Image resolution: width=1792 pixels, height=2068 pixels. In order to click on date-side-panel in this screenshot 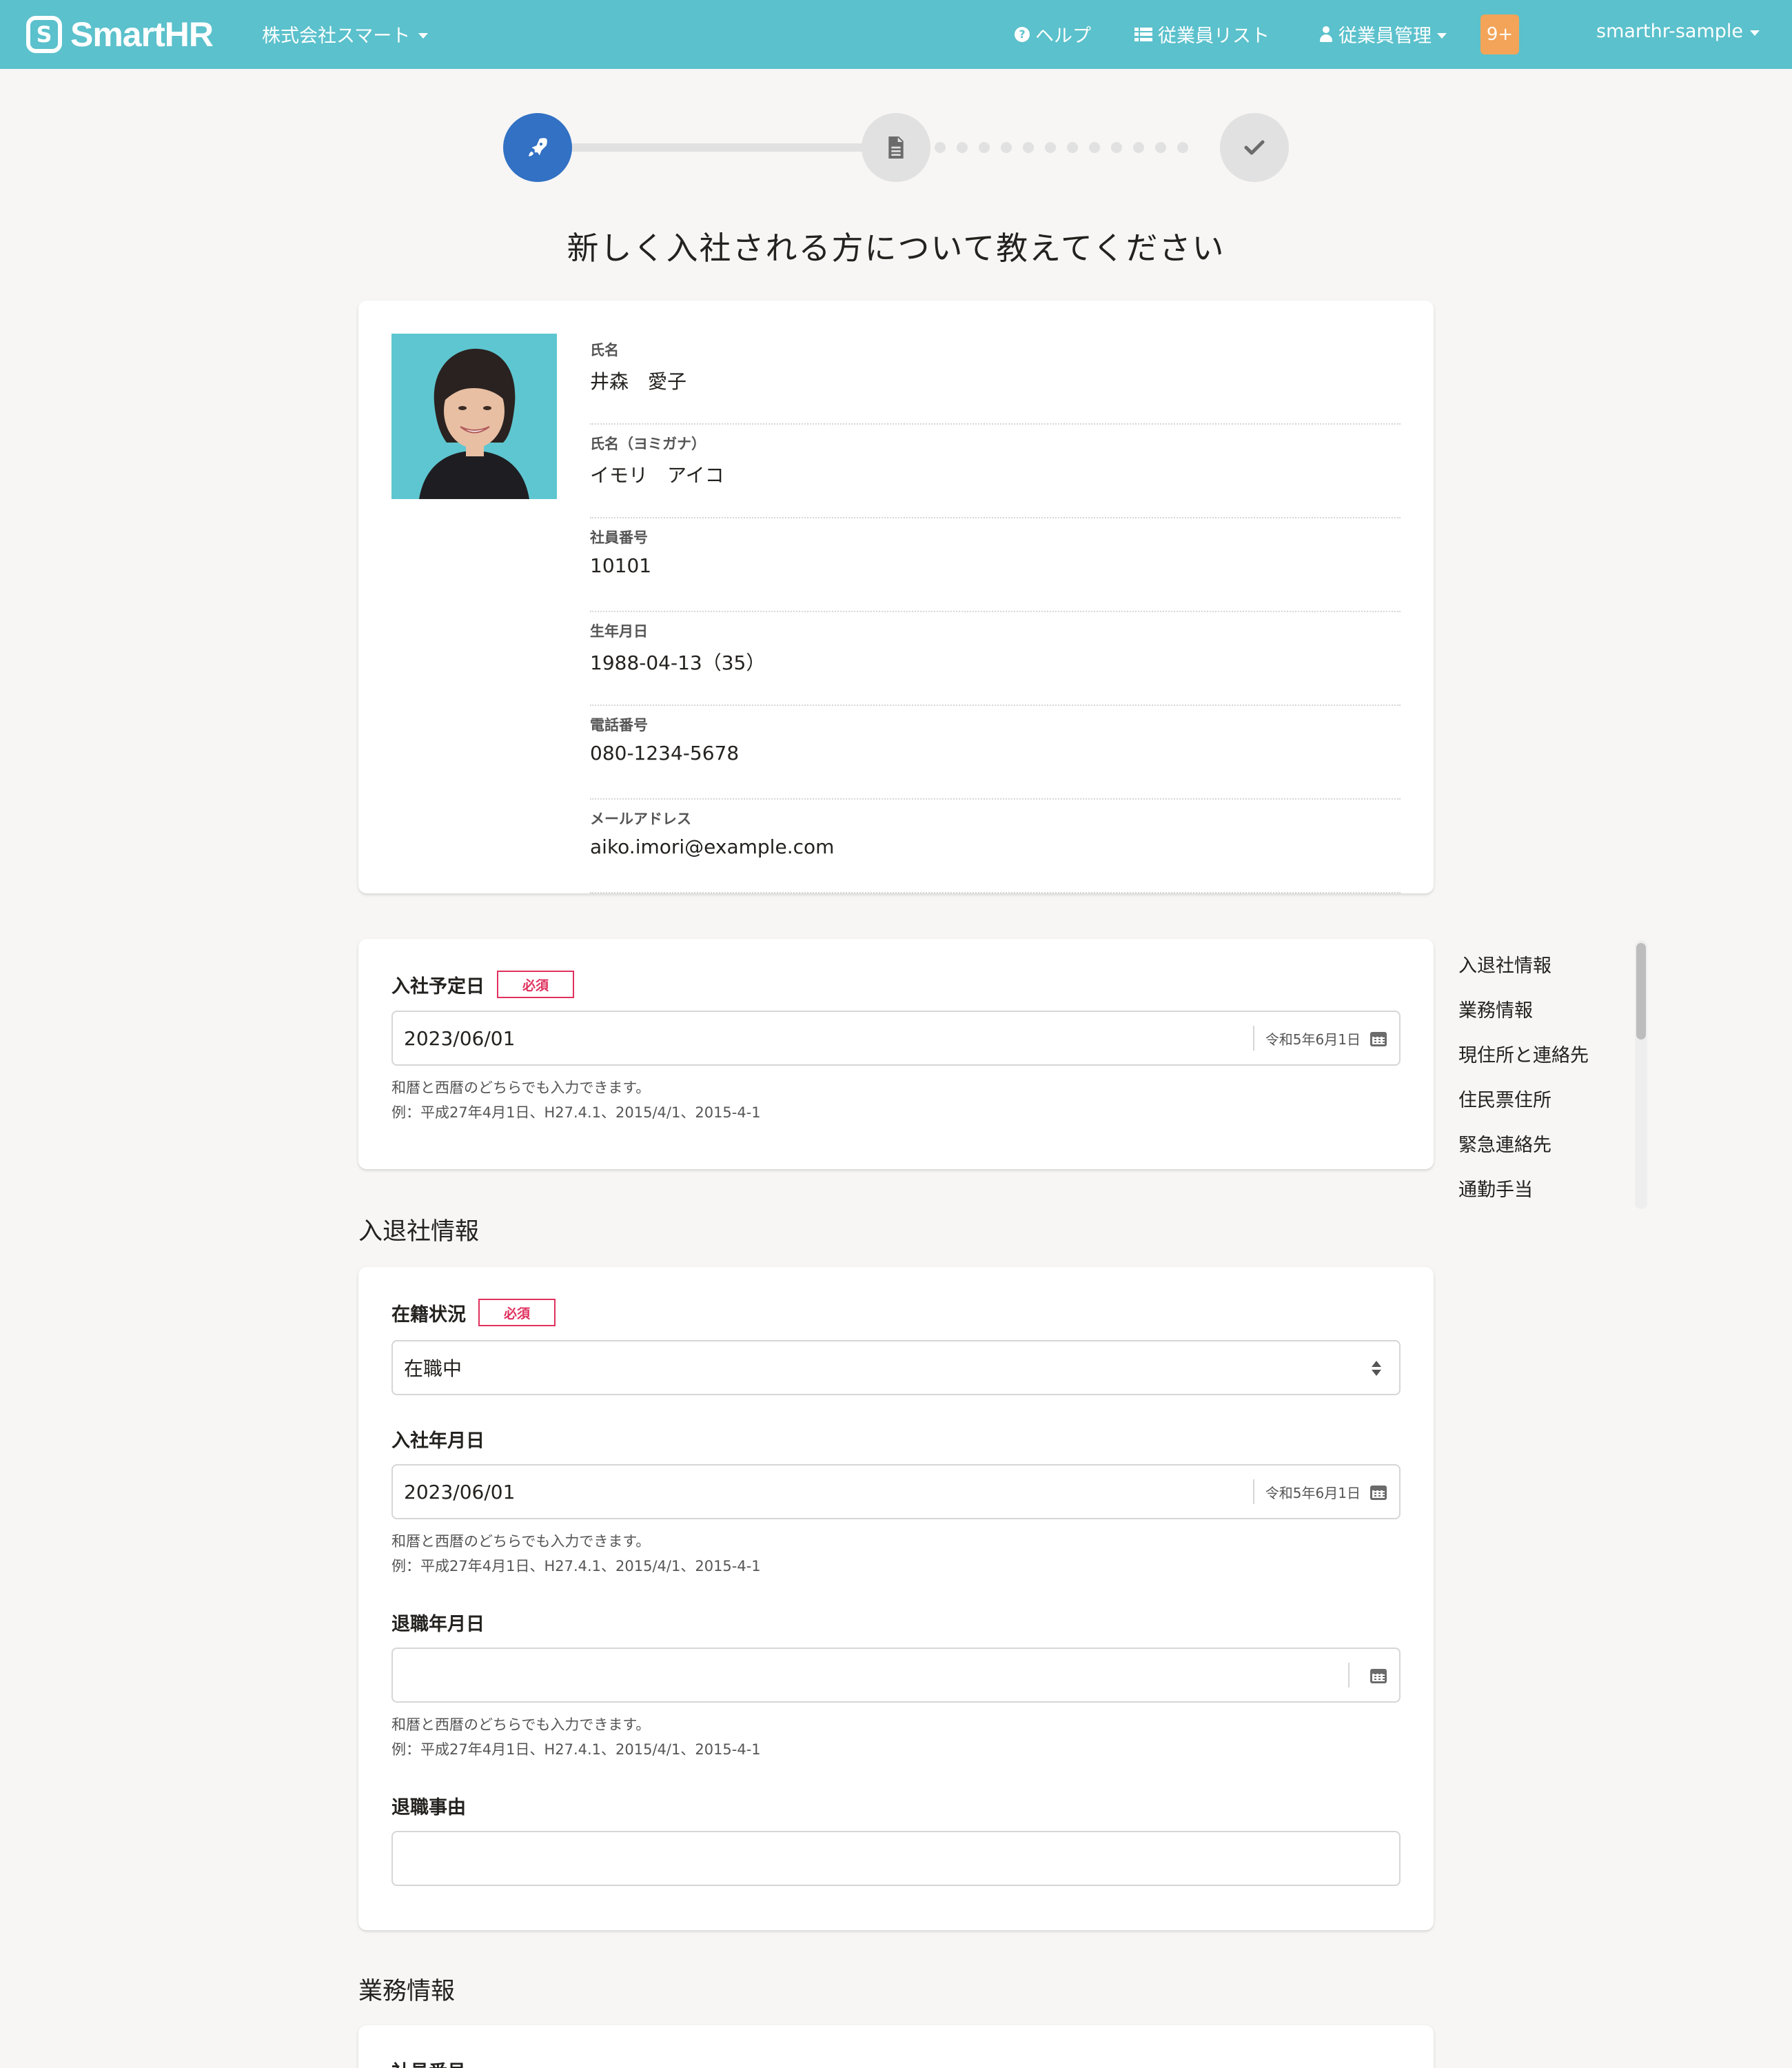, I will do `click(1367, 1675)`.